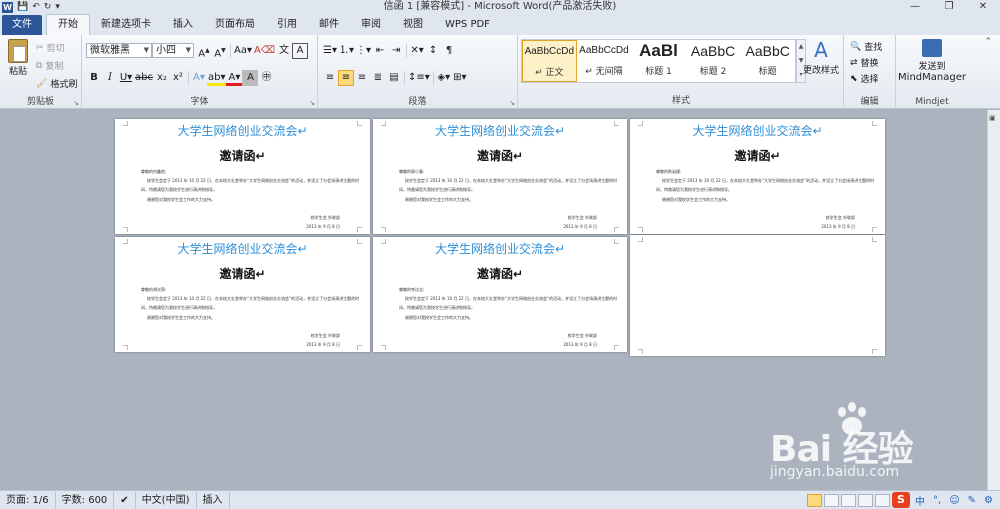  I want to click on ime-settings-icon: ⚙, so click(988, 500).